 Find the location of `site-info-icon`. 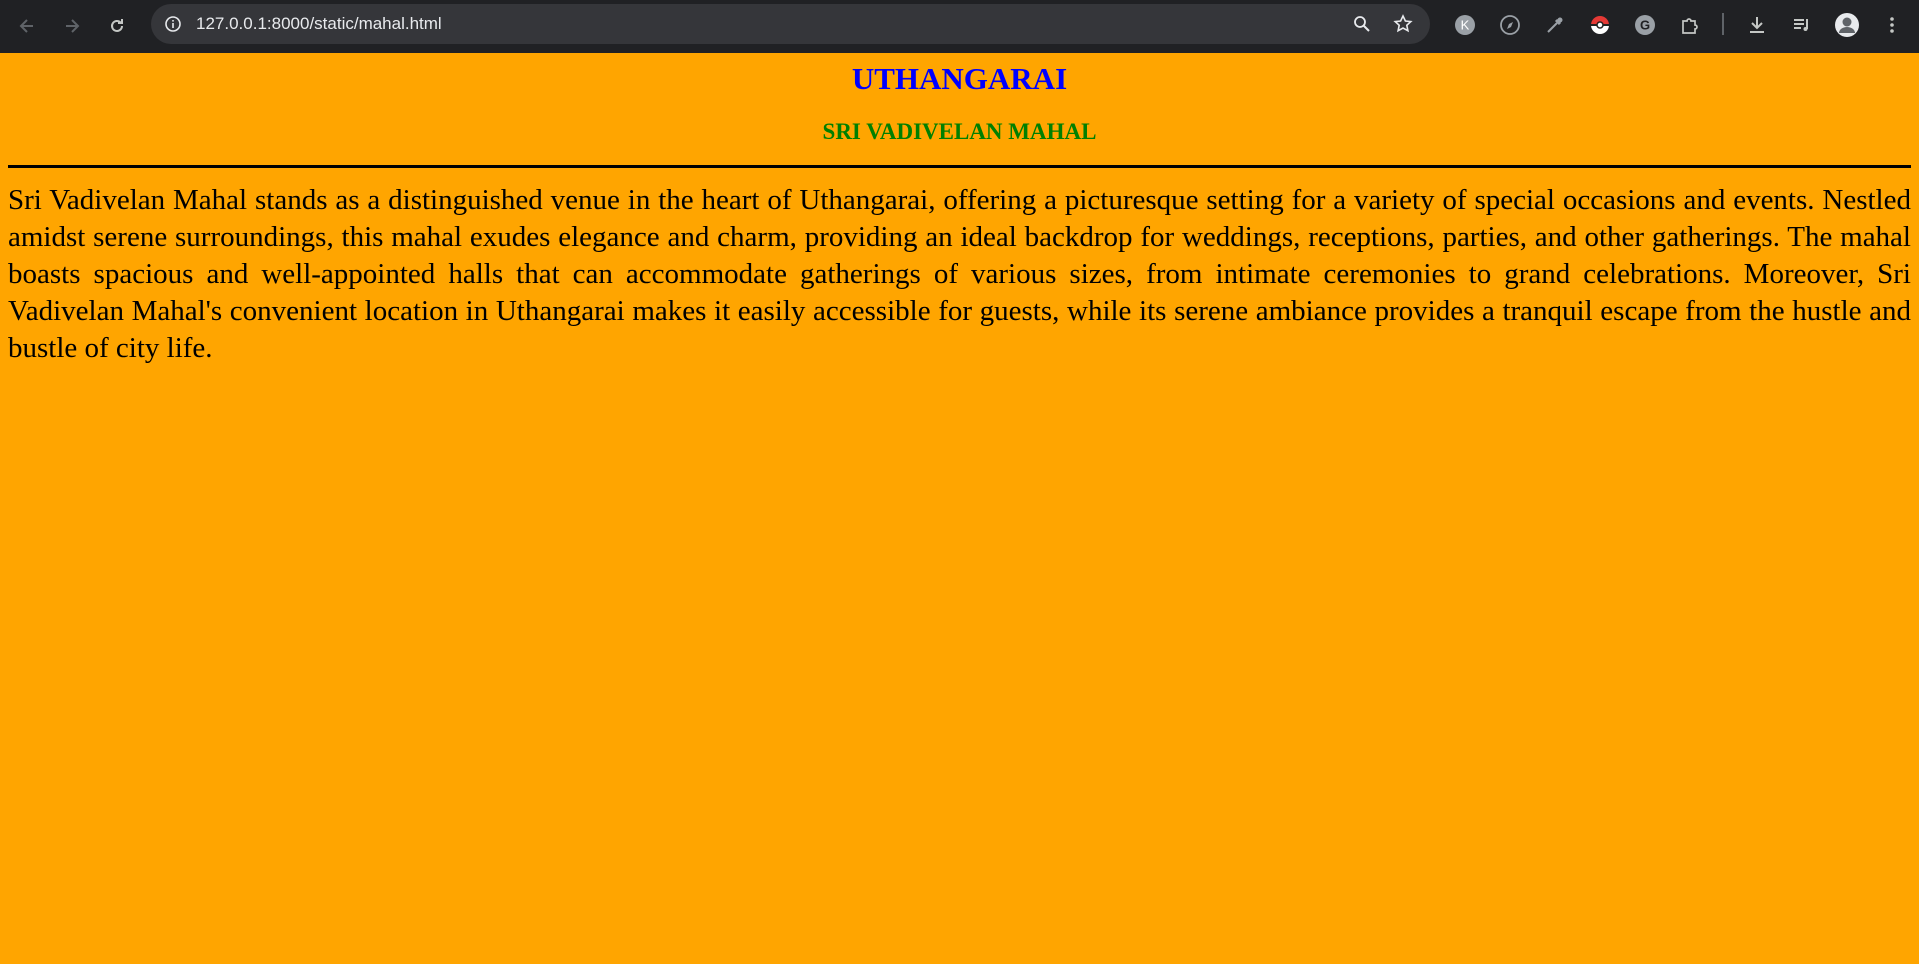

site-info-icon is located at coordinates (173, 24).